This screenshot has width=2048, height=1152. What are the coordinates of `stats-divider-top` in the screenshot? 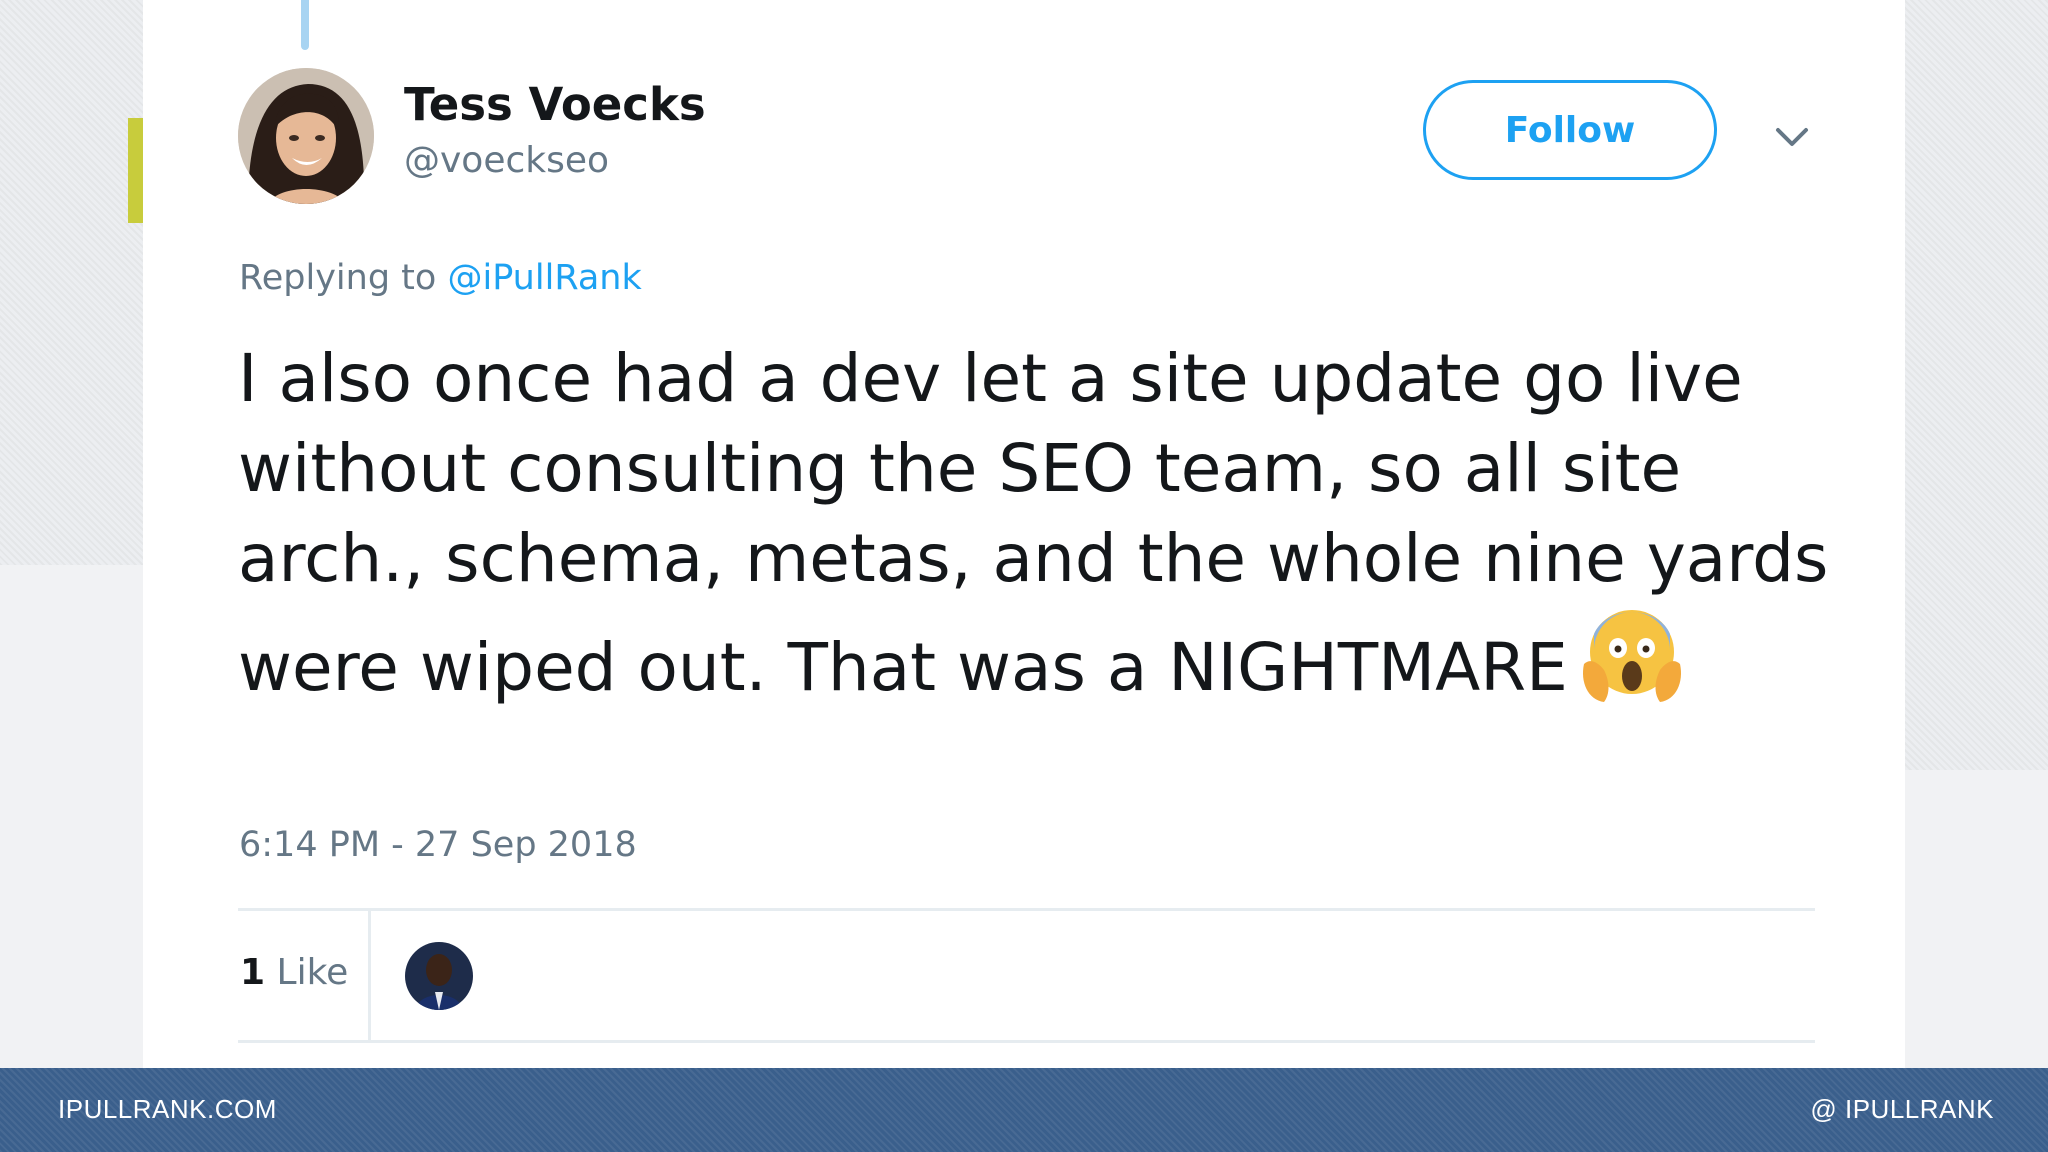 It's located at (1026, 909).